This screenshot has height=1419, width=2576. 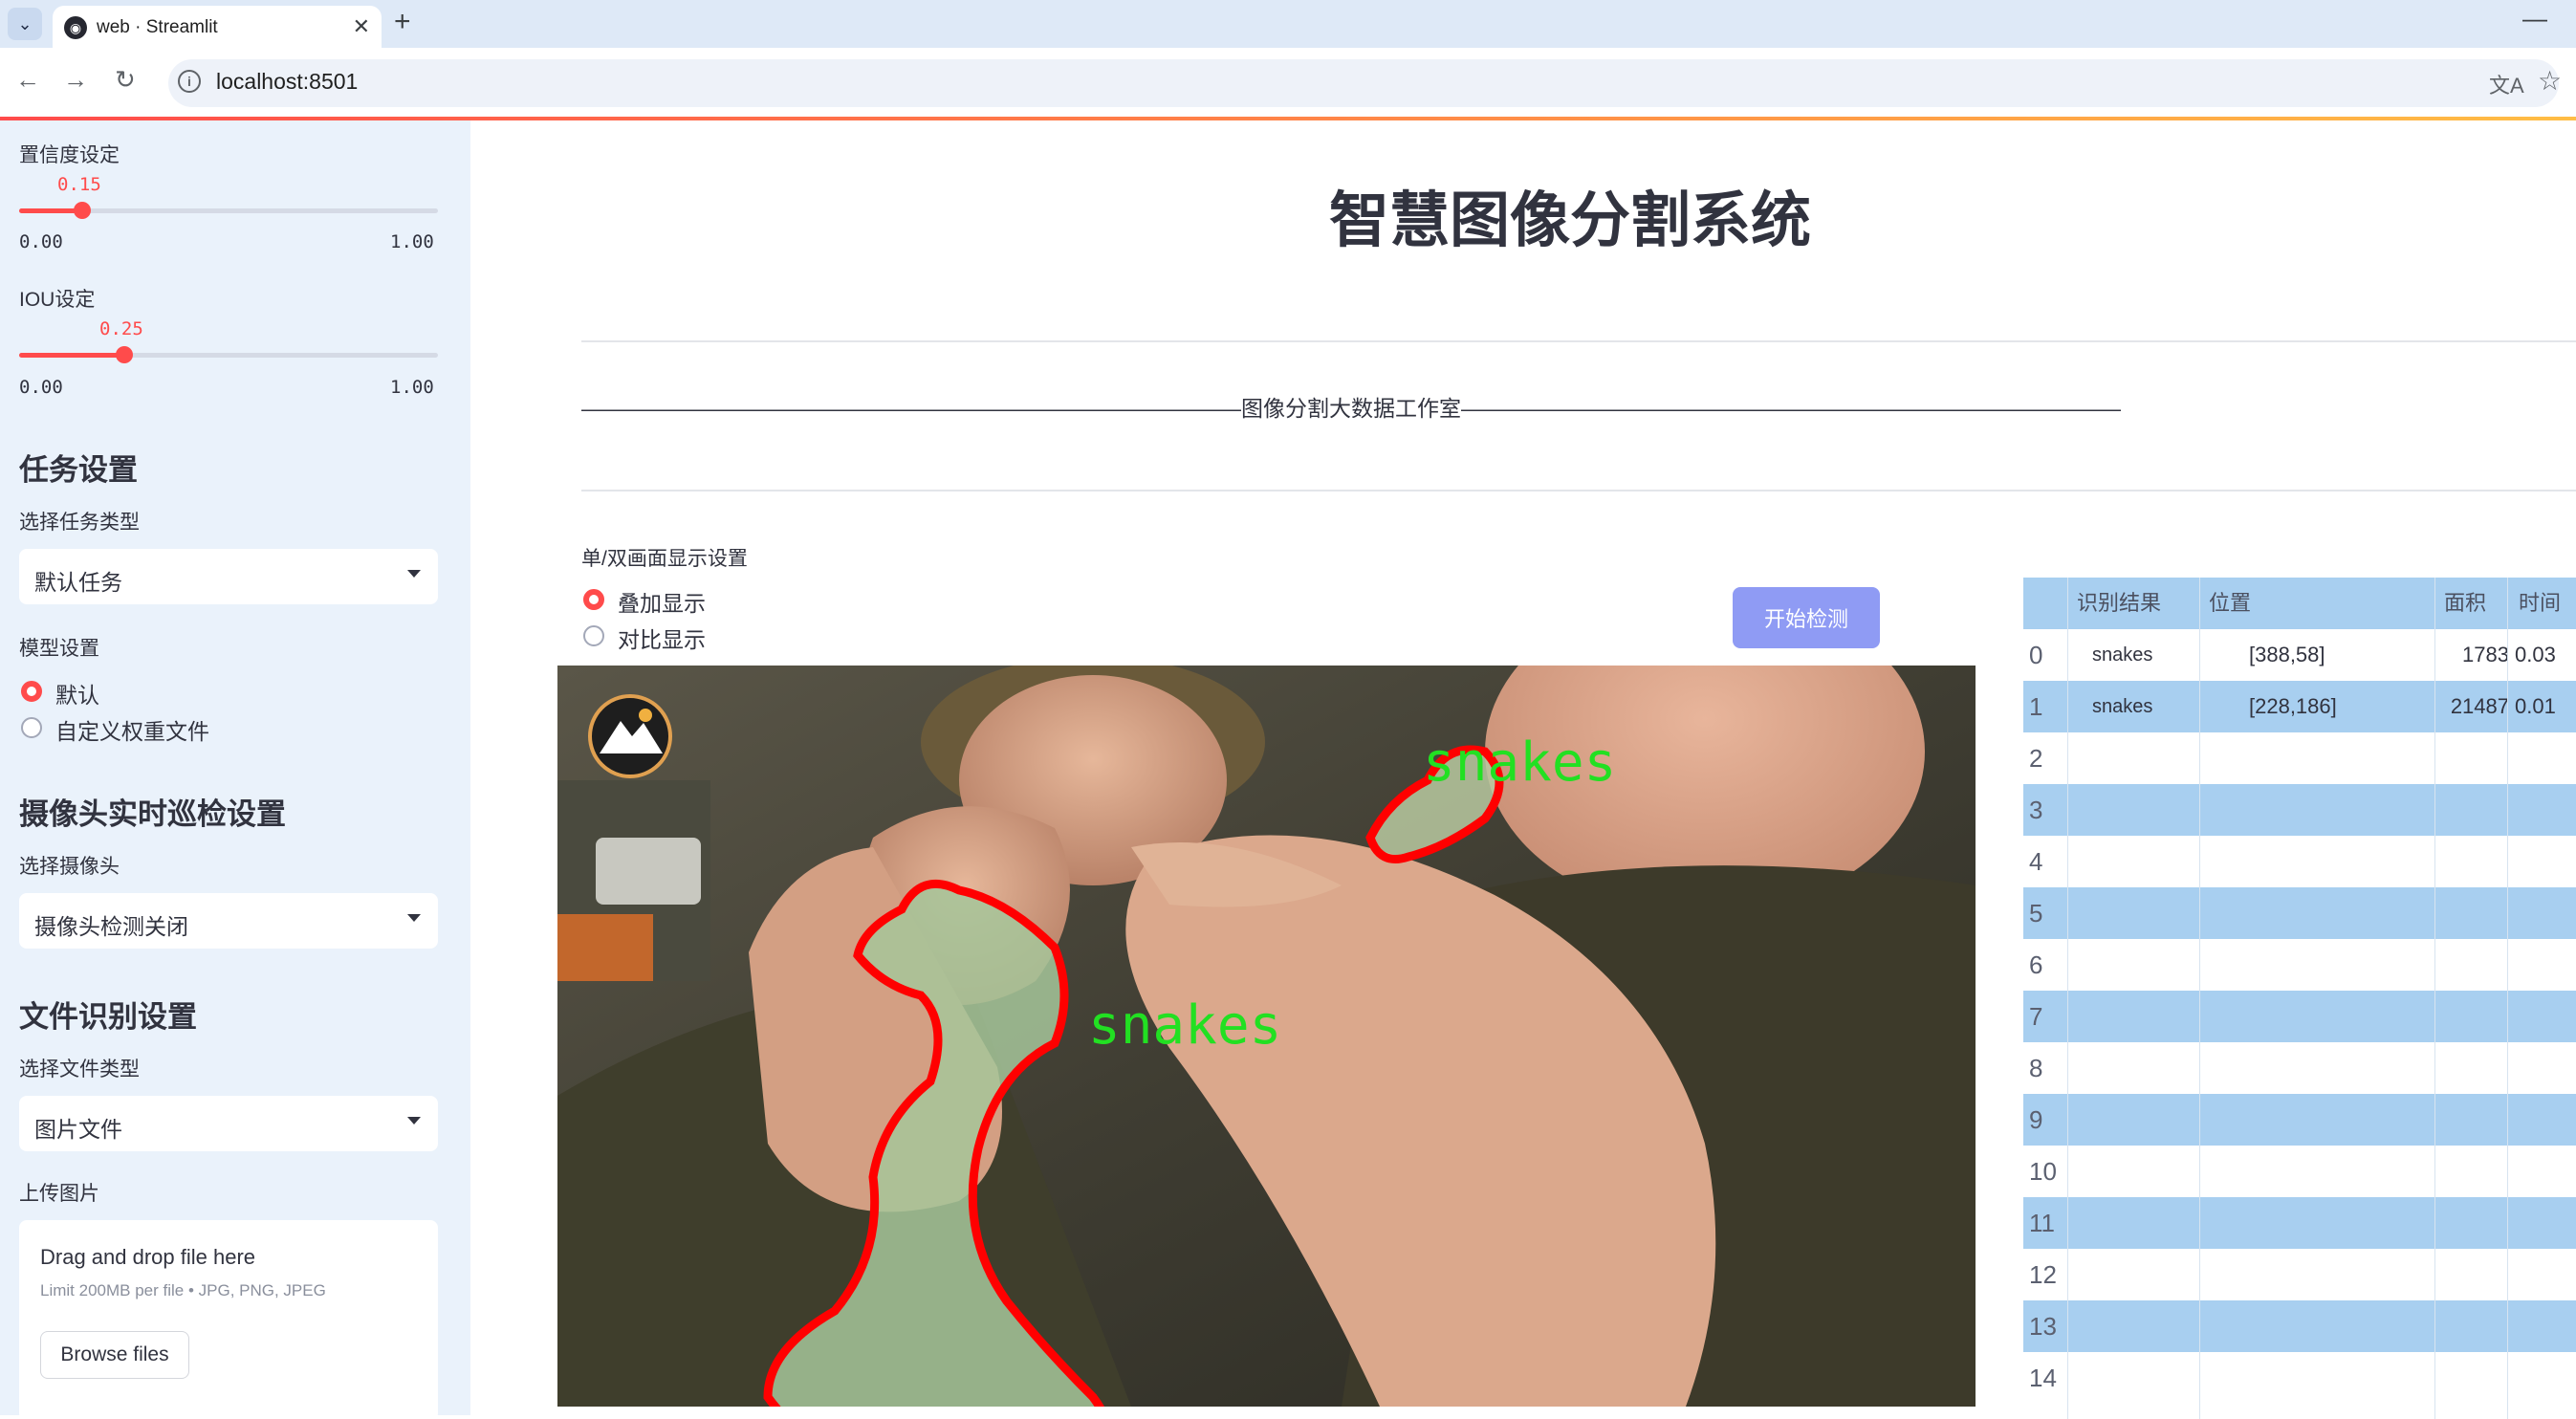 What do you see at coordinates (148, 1257) in the screenshot?
I see `dropzone-title: Drag and drop file here` at bounding box center [148, 1257].